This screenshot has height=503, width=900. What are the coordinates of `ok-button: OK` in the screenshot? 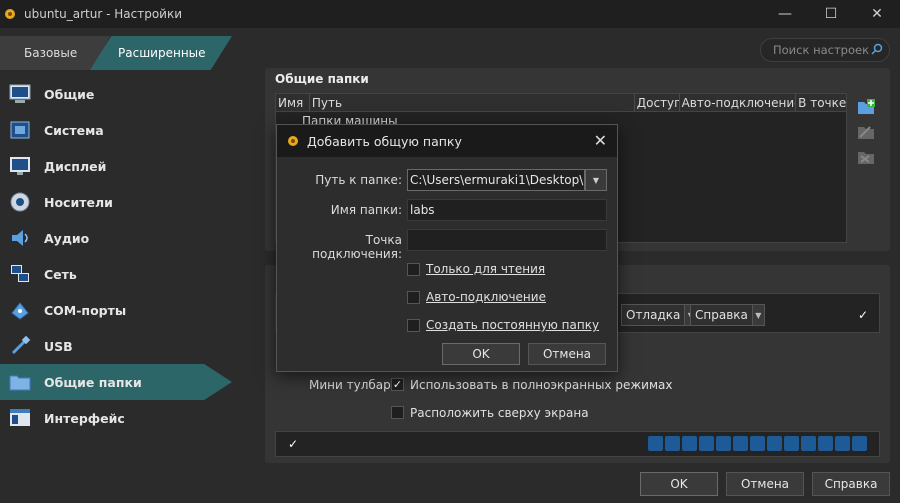 It's located at (679, 484).